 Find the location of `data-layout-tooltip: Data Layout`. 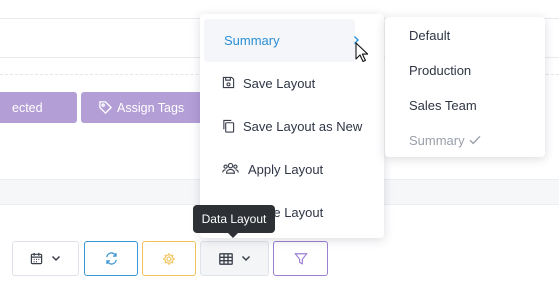

data-layout-tooltip: Data Layout is located at coordinates (234, 221).